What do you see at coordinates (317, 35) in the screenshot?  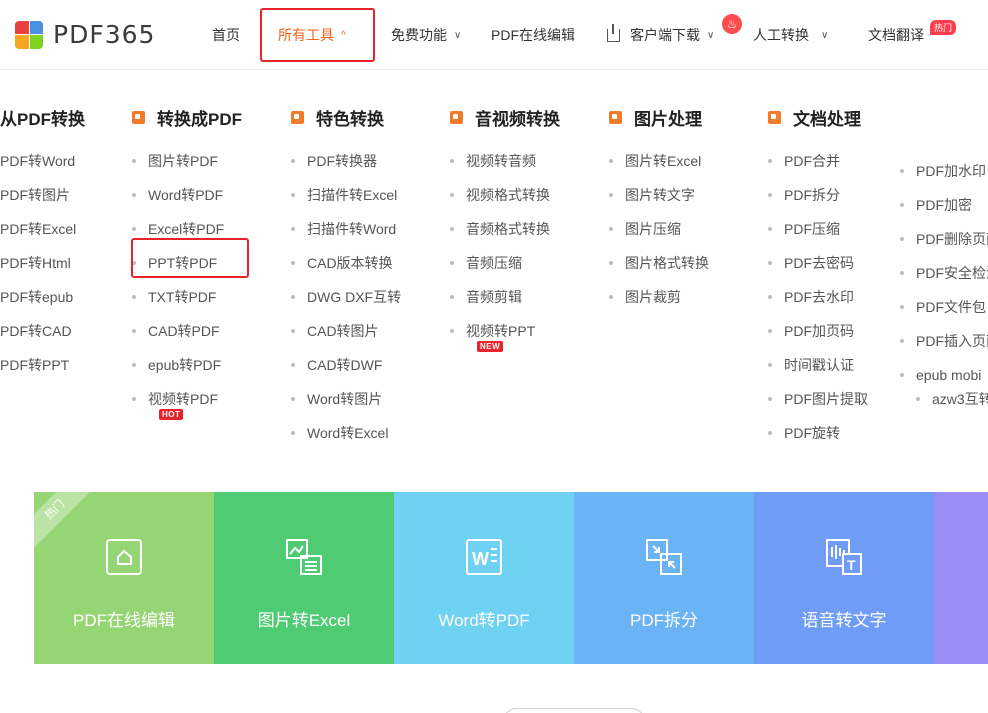 I see `highlight-box-nav` at bounding box center [317, 35].